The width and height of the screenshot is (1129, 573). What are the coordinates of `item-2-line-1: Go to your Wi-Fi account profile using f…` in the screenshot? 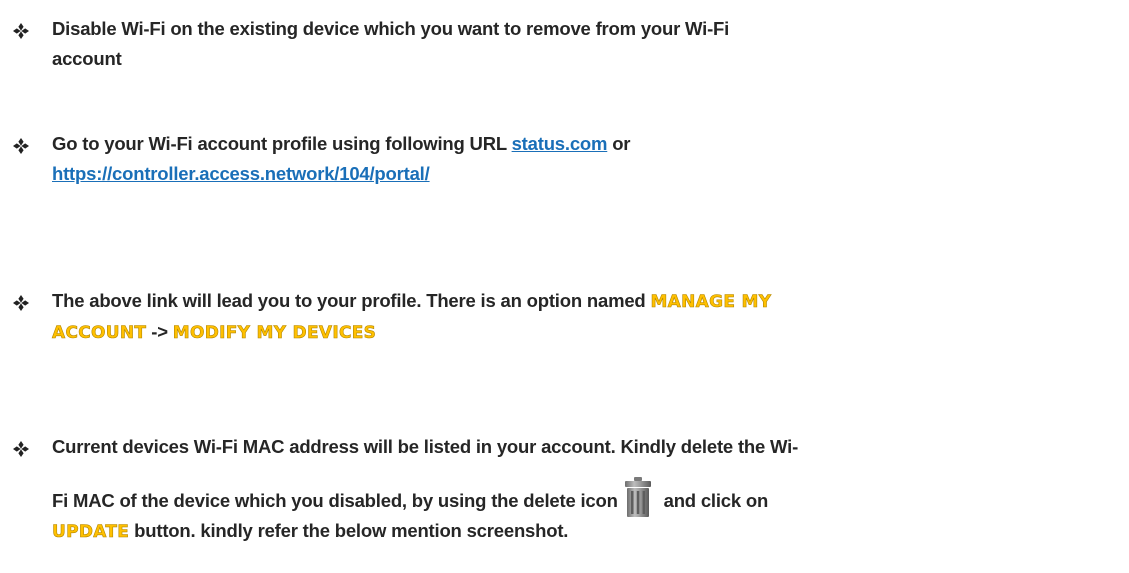 It's located at (572, 144).